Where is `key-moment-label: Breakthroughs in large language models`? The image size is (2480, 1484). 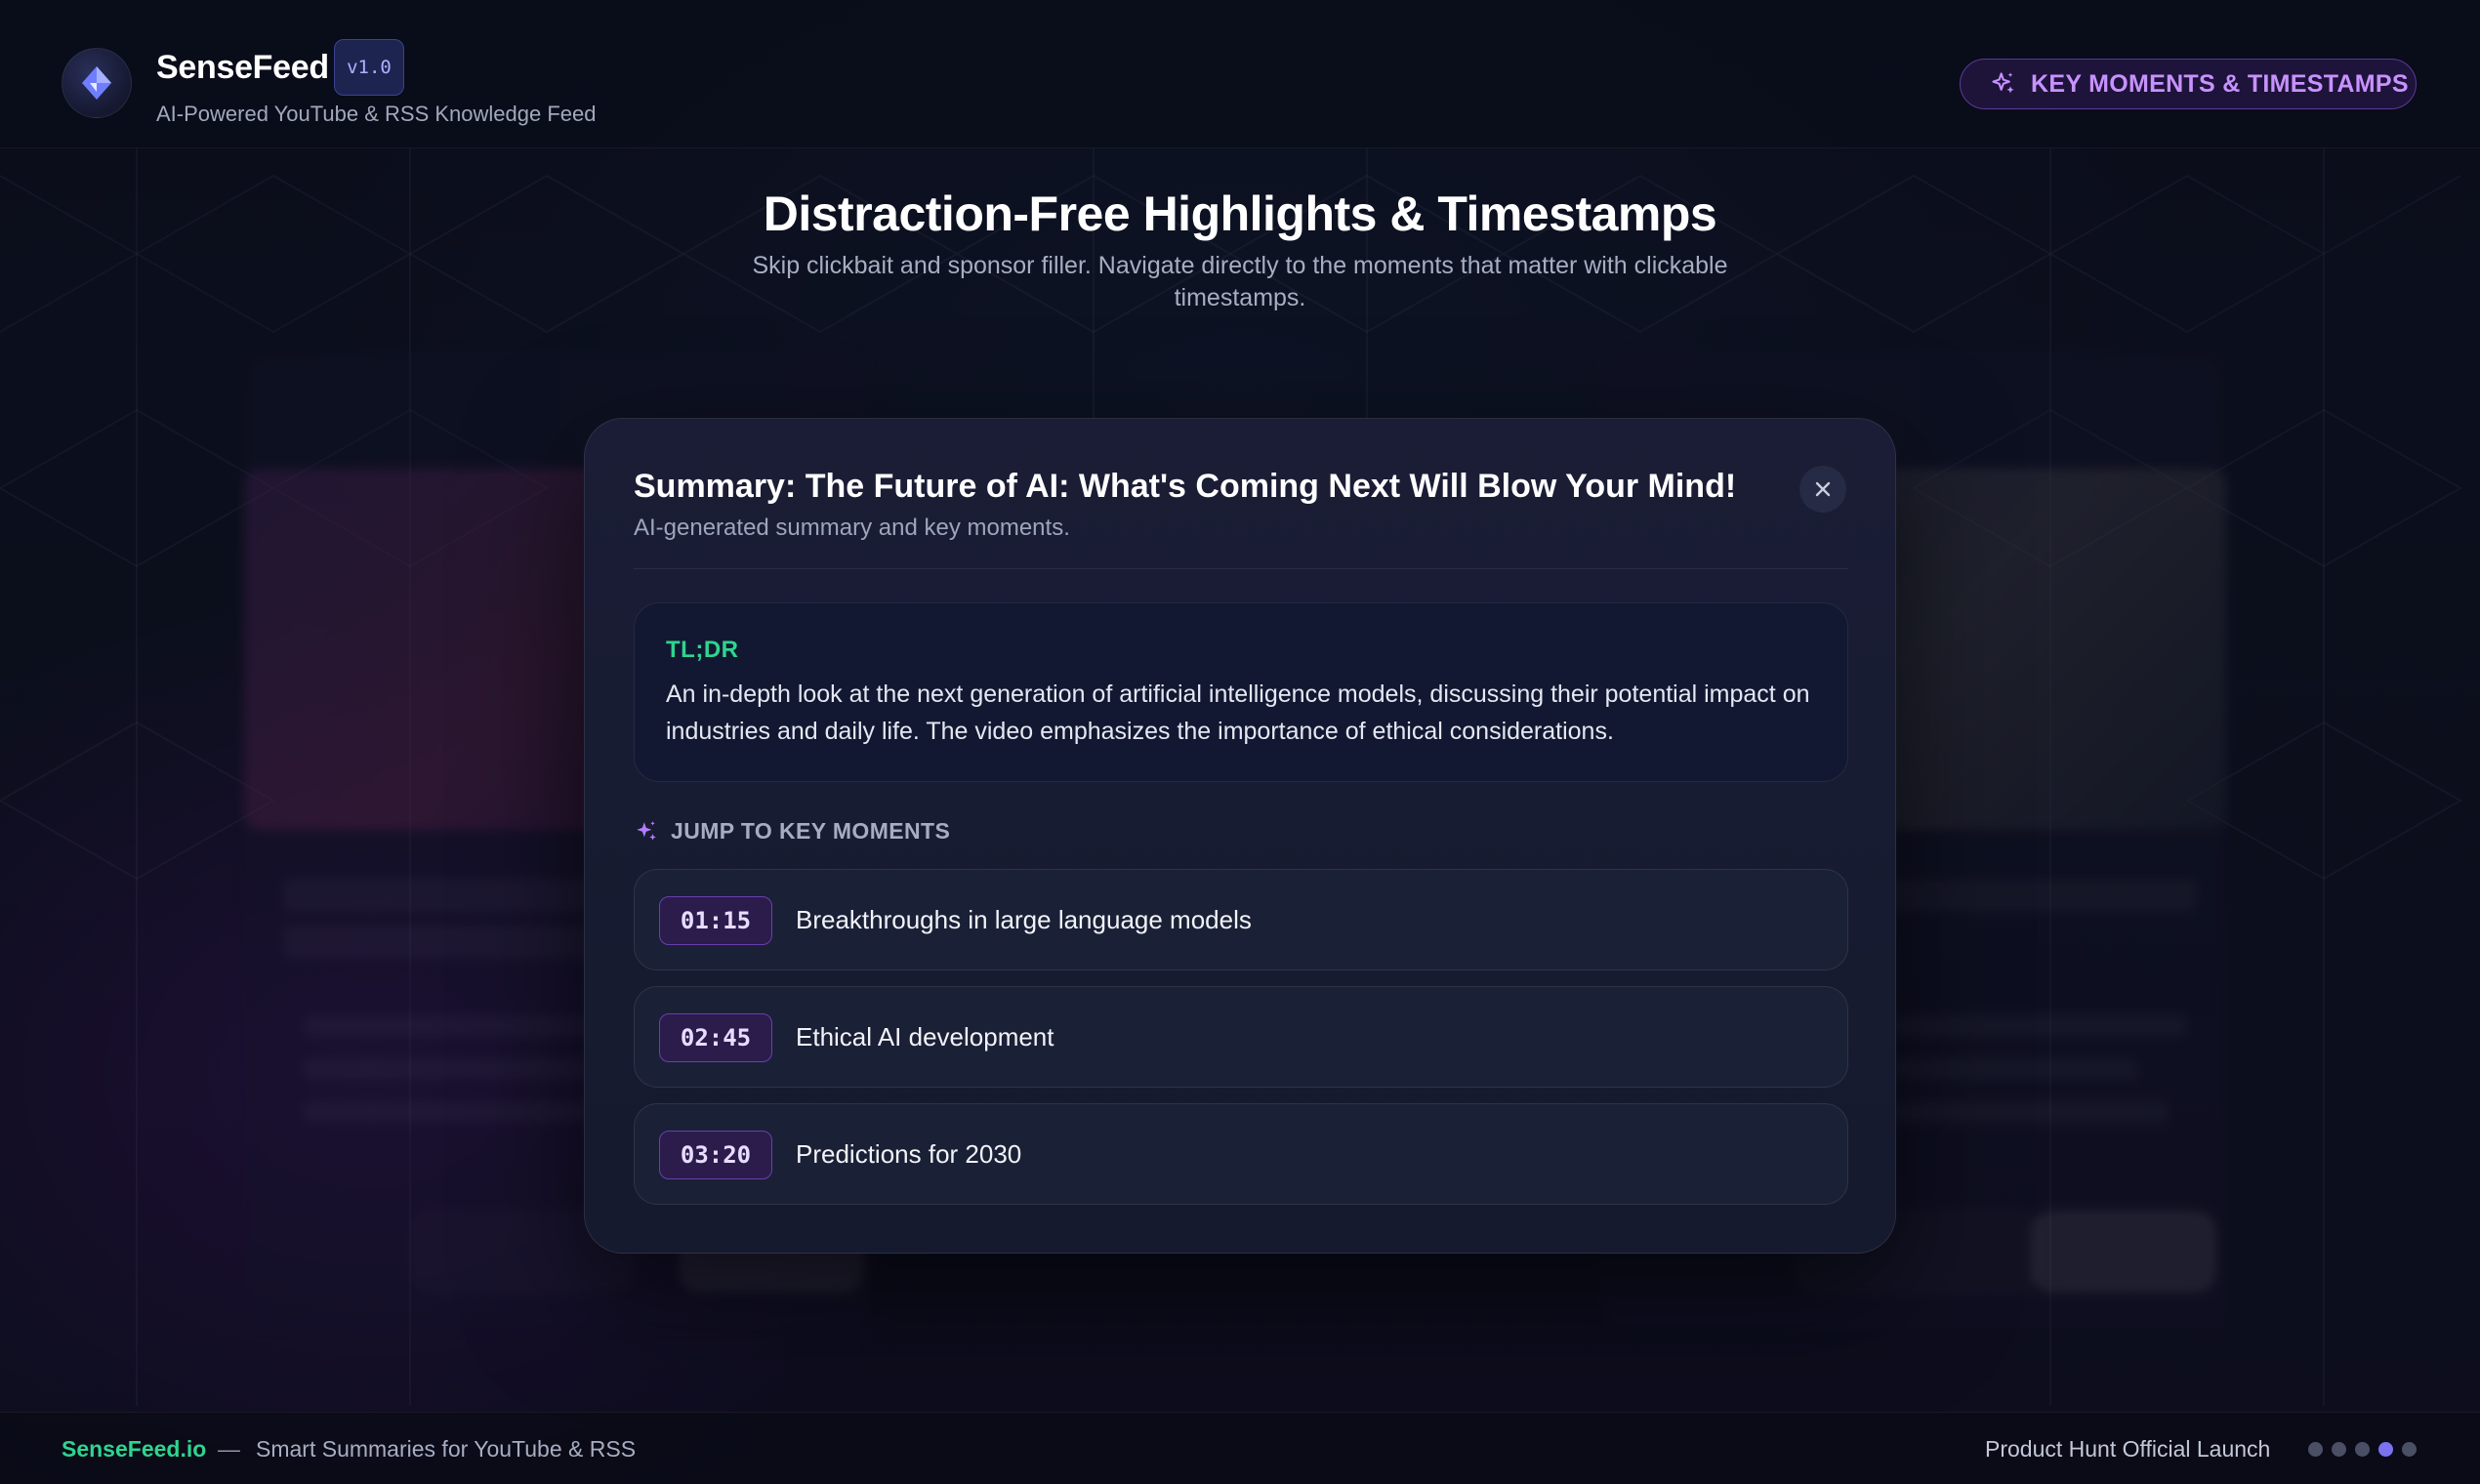 key-moment-label: Breakthroughs in large language models is located at coordinates (1024, 920).